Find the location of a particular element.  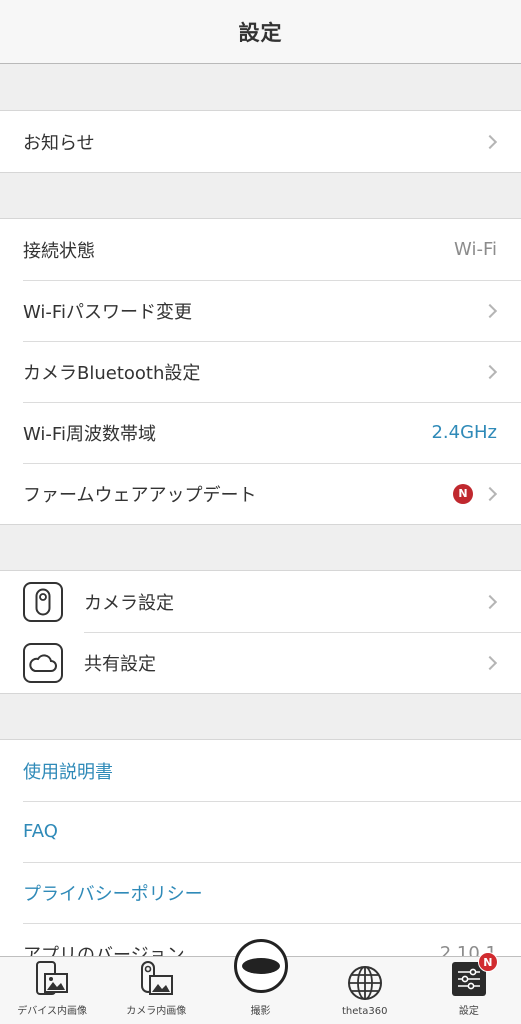

faq-row: FAQ is located at coordinates (260, 831).